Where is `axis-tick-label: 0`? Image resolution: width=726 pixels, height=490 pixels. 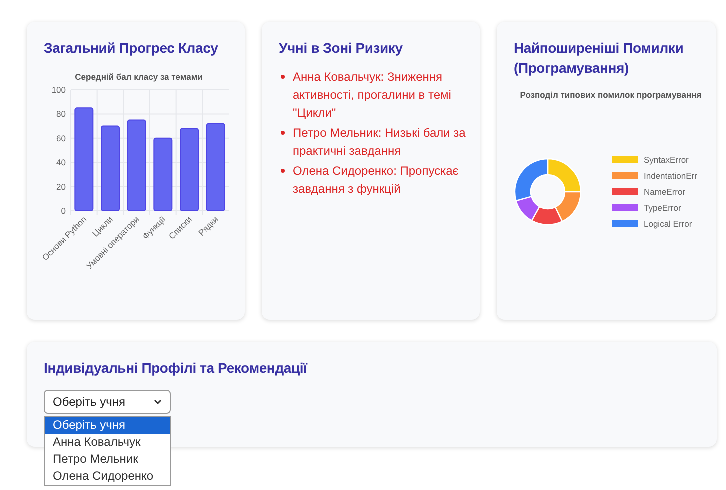
axis-tick-label: 0 is located at coordinates (63, 211).